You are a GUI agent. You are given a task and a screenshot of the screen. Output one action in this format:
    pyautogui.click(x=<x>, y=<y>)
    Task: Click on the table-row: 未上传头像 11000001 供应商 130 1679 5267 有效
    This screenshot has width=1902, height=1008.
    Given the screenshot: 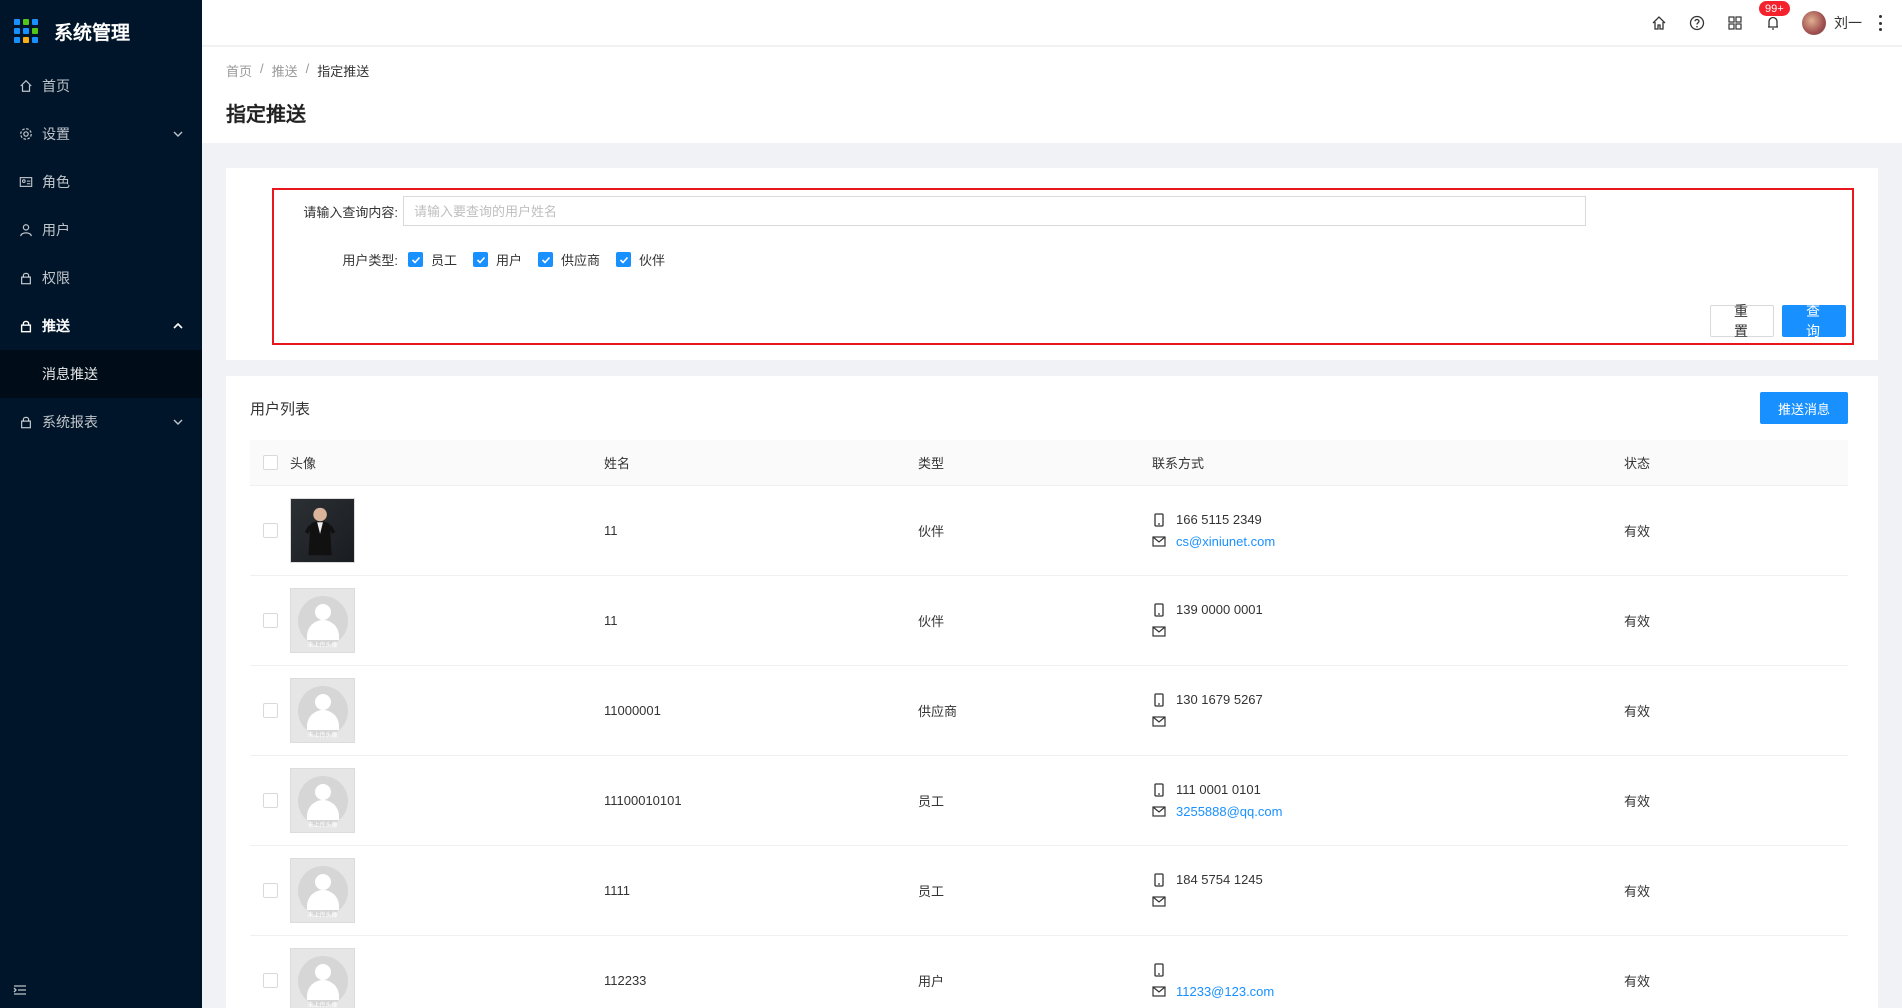 What is the action you would take?
    pyautogui.click(x=1049, y=711)
    